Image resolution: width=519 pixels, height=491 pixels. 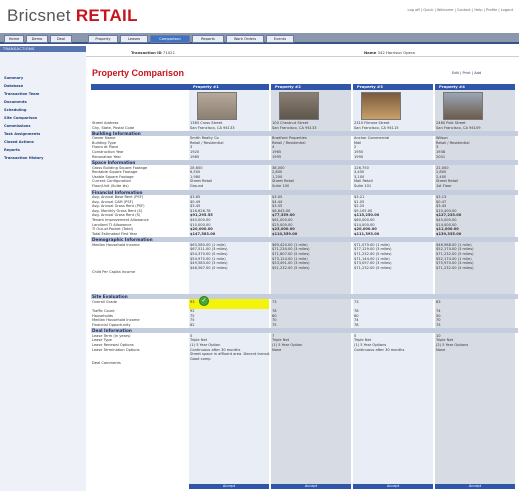 I want to click on cell-value: Suite 100, so click(x=281, y=185).